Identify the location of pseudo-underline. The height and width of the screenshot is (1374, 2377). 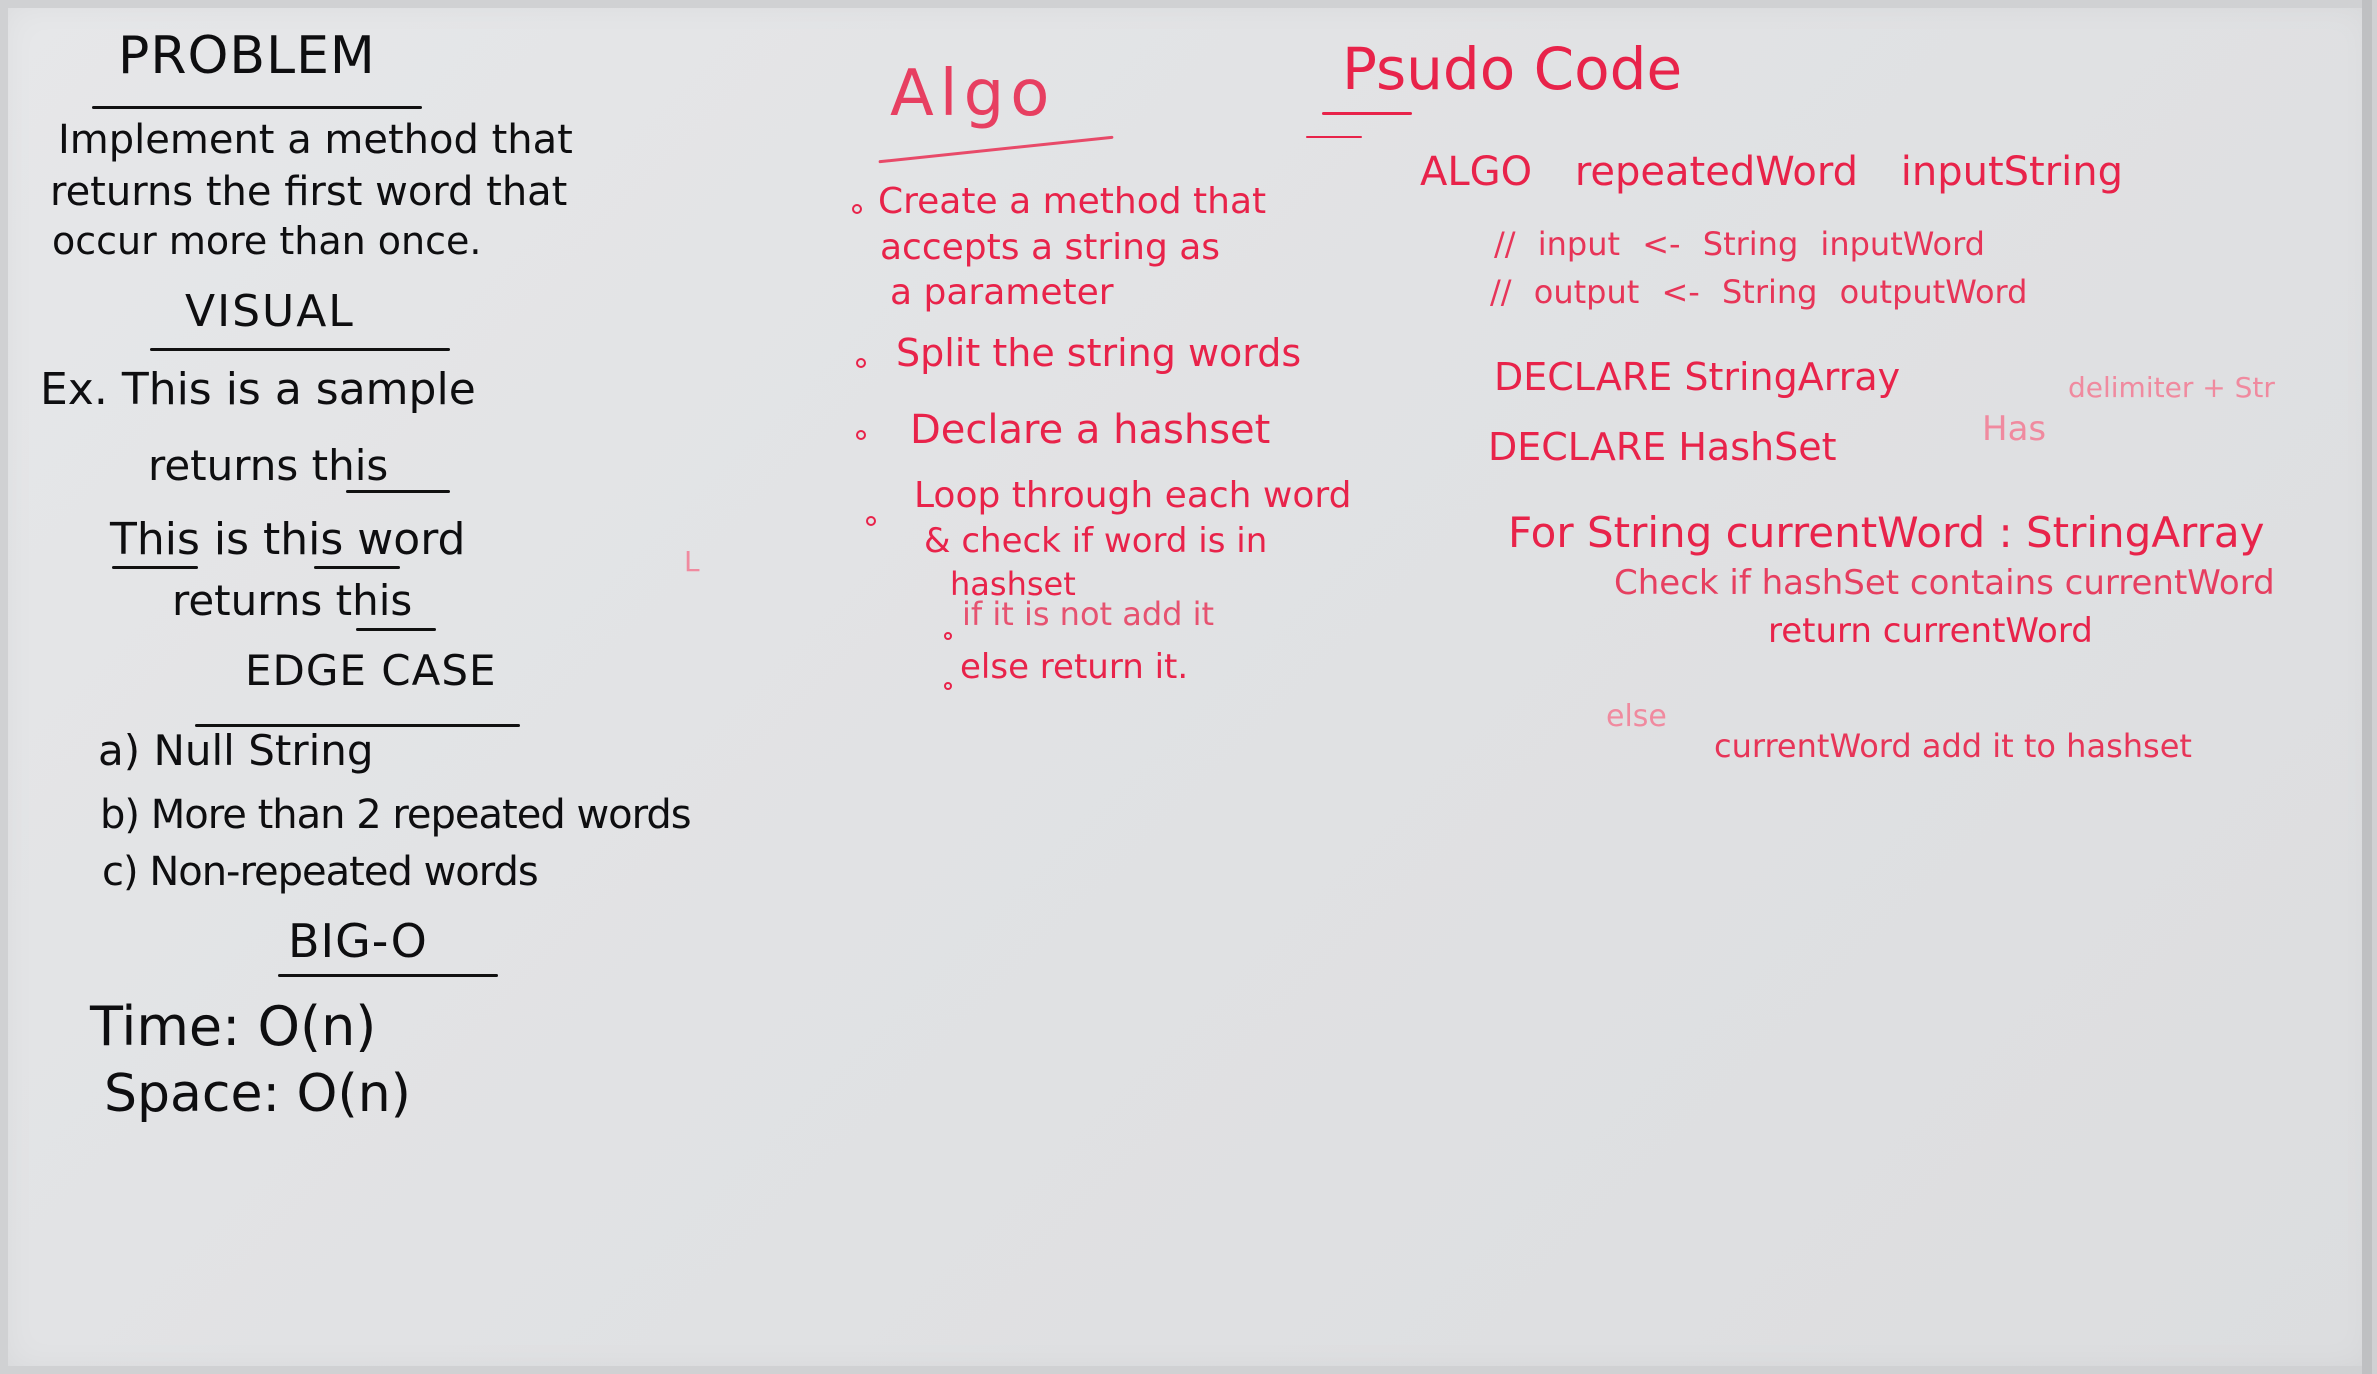
(1367, 113).